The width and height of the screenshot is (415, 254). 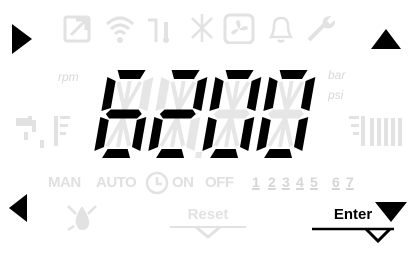 I want to click on enter-chevron-icon, so click(x=353, y=235).